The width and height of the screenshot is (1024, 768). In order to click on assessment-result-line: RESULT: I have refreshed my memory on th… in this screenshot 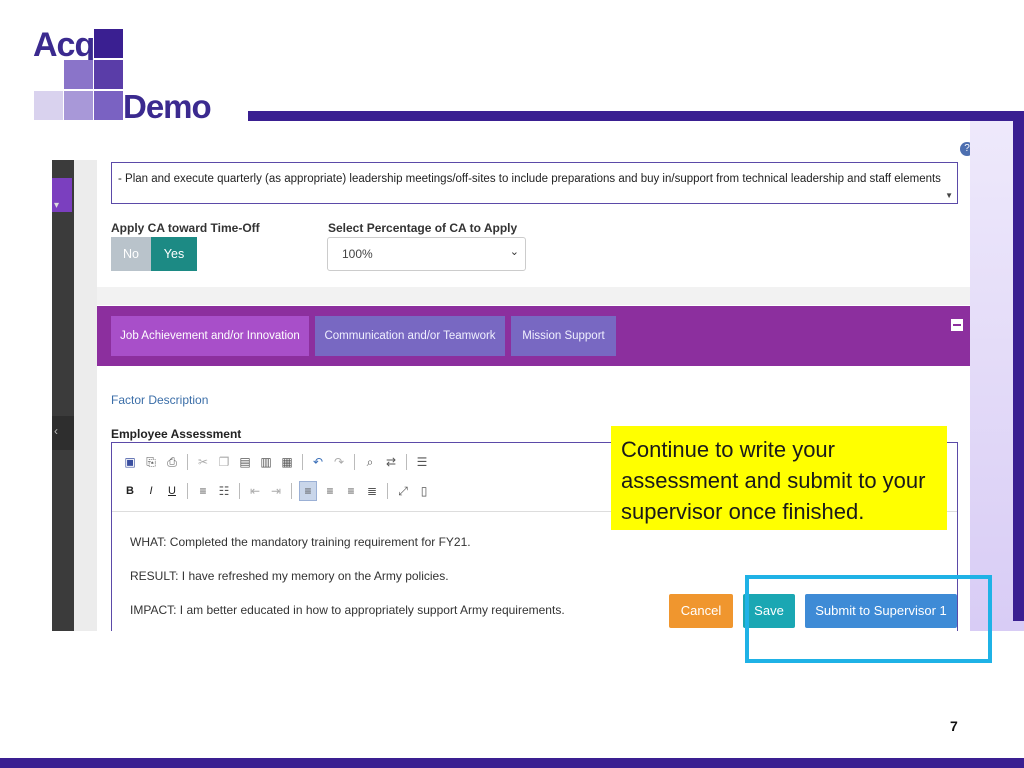, I will do `click(289, 576)`.